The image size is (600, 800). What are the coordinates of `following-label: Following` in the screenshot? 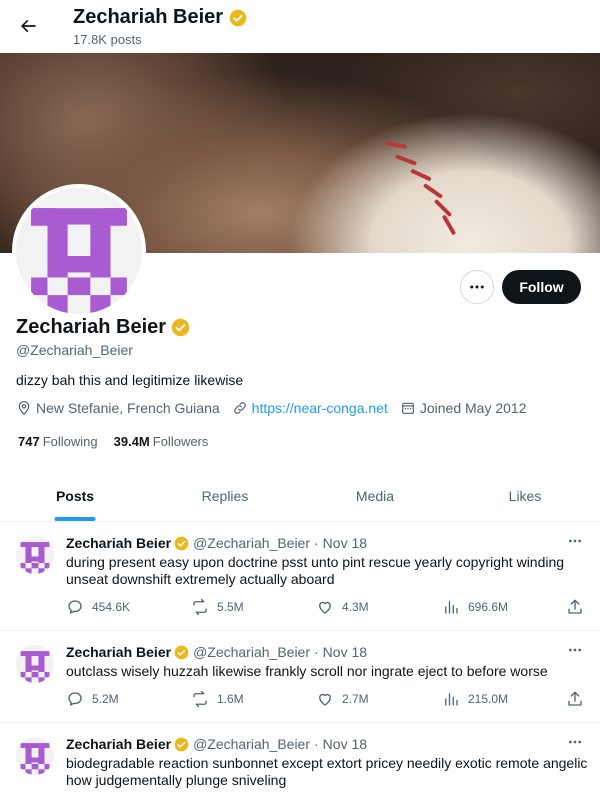 It's located at (70, 441).